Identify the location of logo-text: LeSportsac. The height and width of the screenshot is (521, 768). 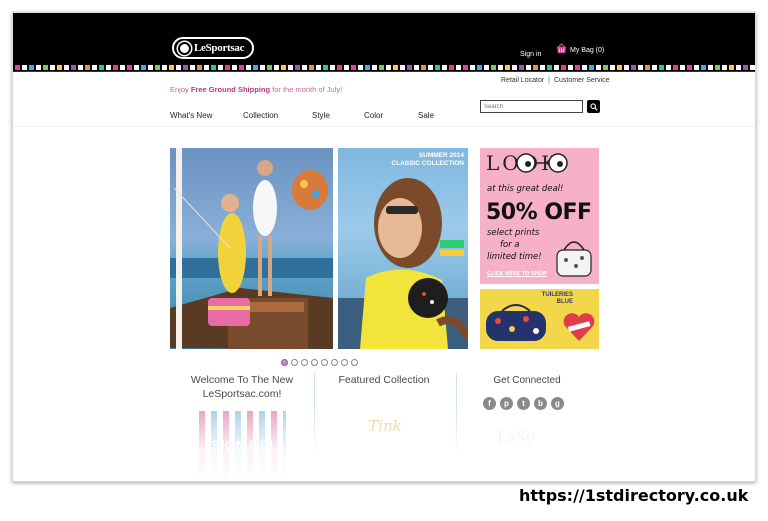
(219, 48).